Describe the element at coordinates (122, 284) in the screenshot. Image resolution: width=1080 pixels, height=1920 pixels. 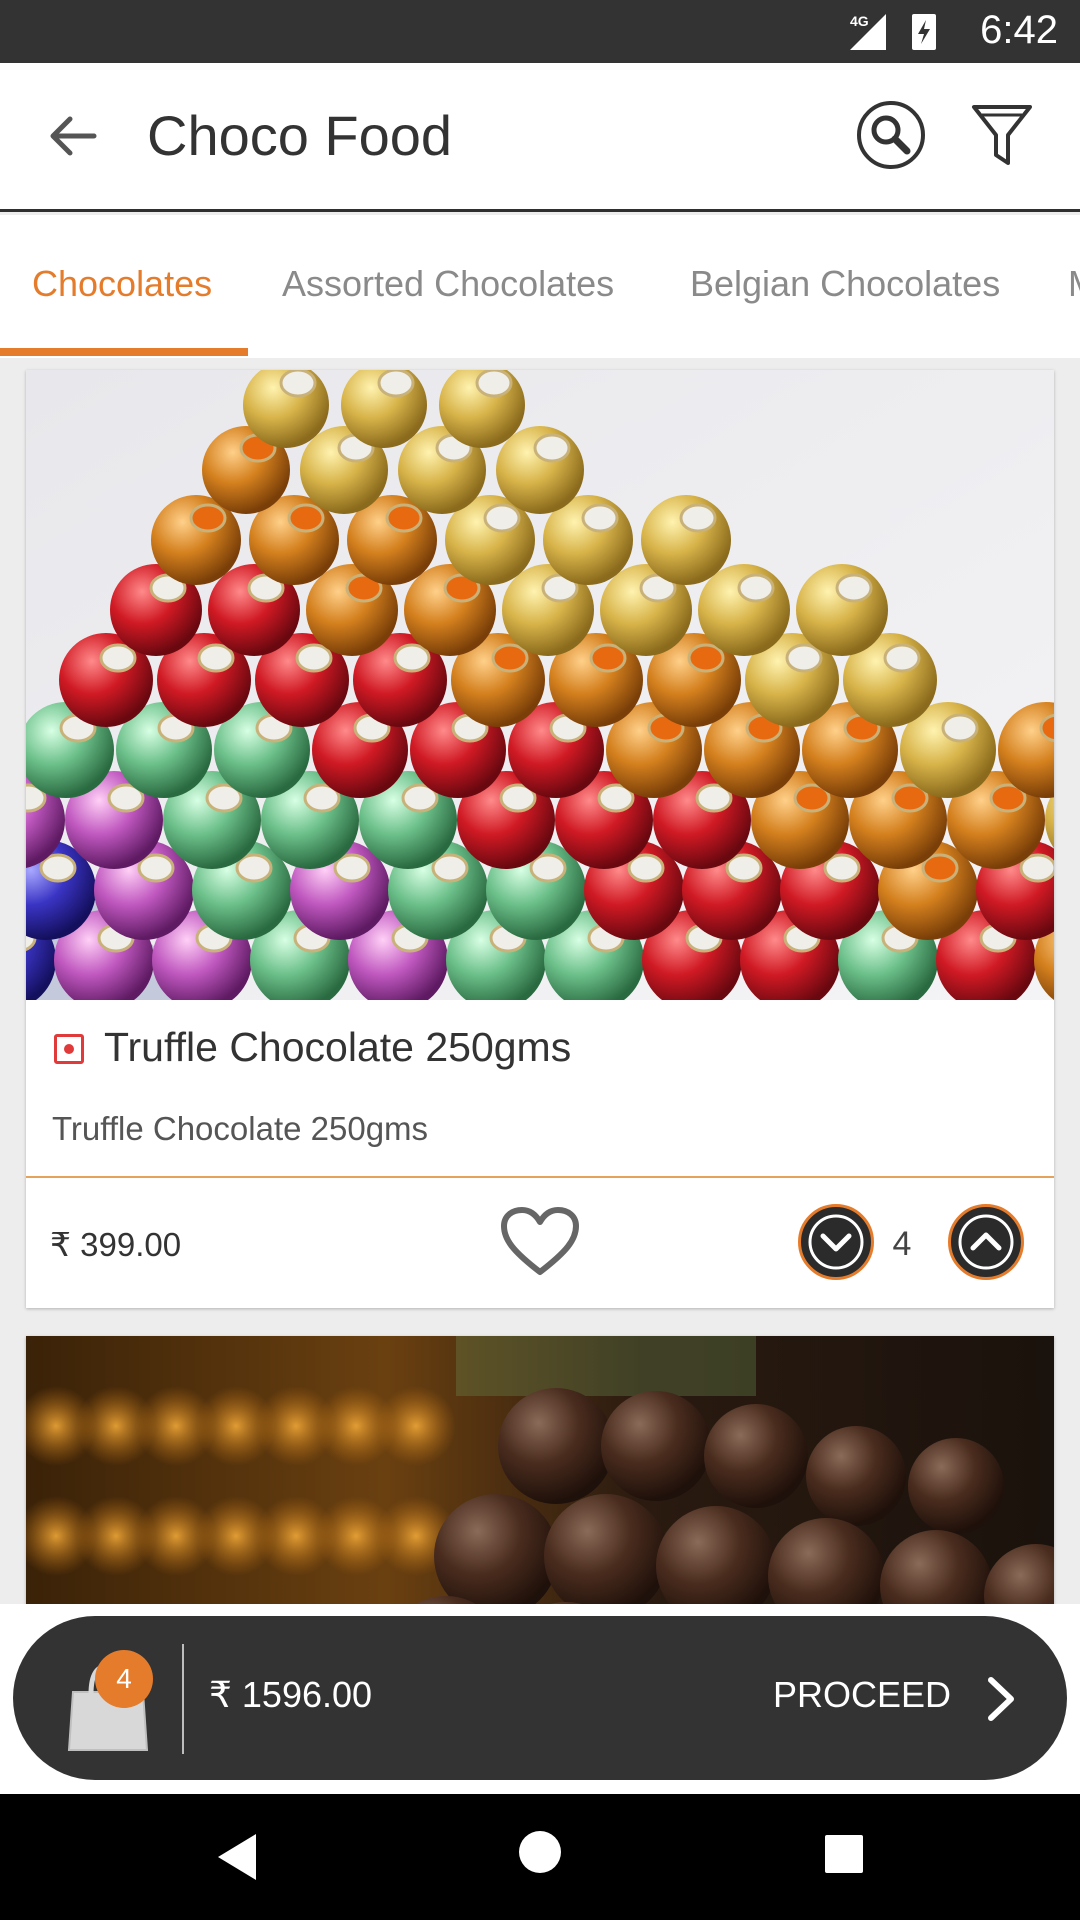
I see `tab-chocolates: Chocolates` at that location.